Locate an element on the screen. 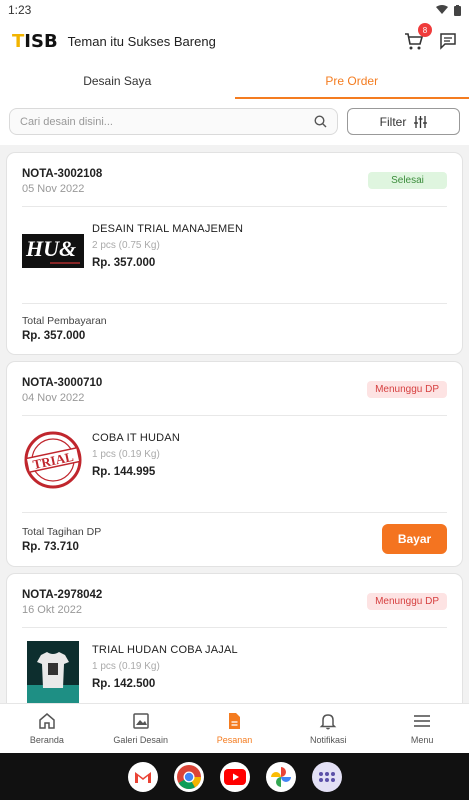 The height and width of the screenshot is (800, 469). app-header: T ISB Teman itu Sukses Bareng 8 is located at coordinates (234, 41).